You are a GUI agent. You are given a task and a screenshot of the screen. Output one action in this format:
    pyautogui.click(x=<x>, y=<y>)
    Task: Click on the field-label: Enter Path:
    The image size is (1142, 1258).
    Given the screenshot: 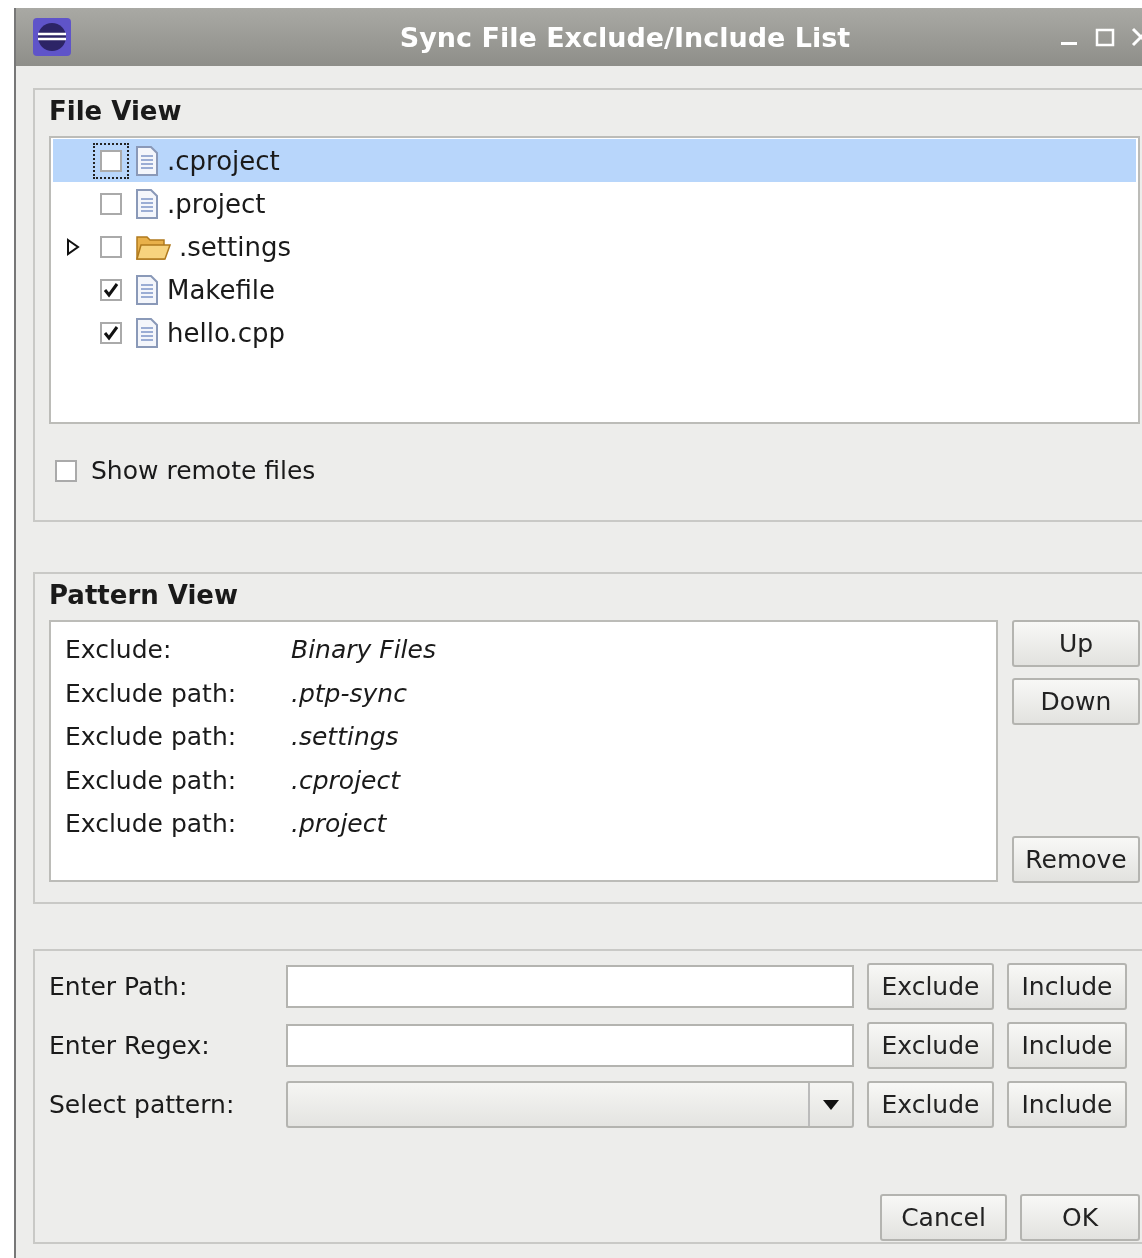 What is the action you would take?
    pyautogui.click(x=119, y=986)
    